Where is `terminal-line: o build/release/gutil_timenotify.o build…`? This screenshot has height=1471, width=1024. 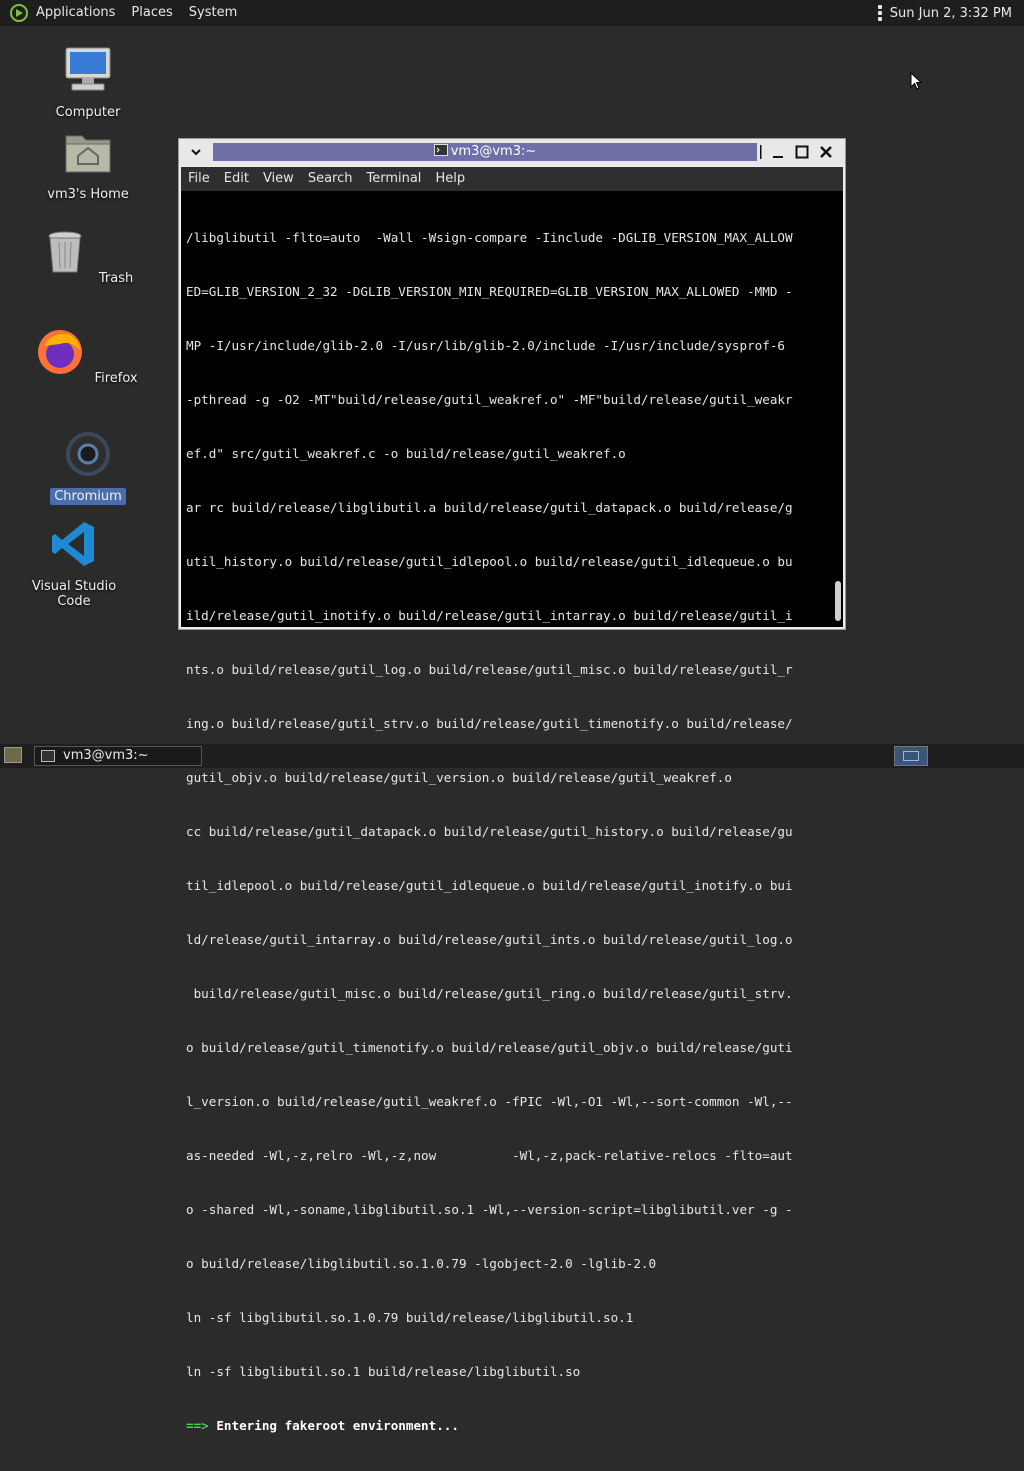
terminal-line: o build/release/gutil_timenotify.o build… is located at coordinates (489, 1047).